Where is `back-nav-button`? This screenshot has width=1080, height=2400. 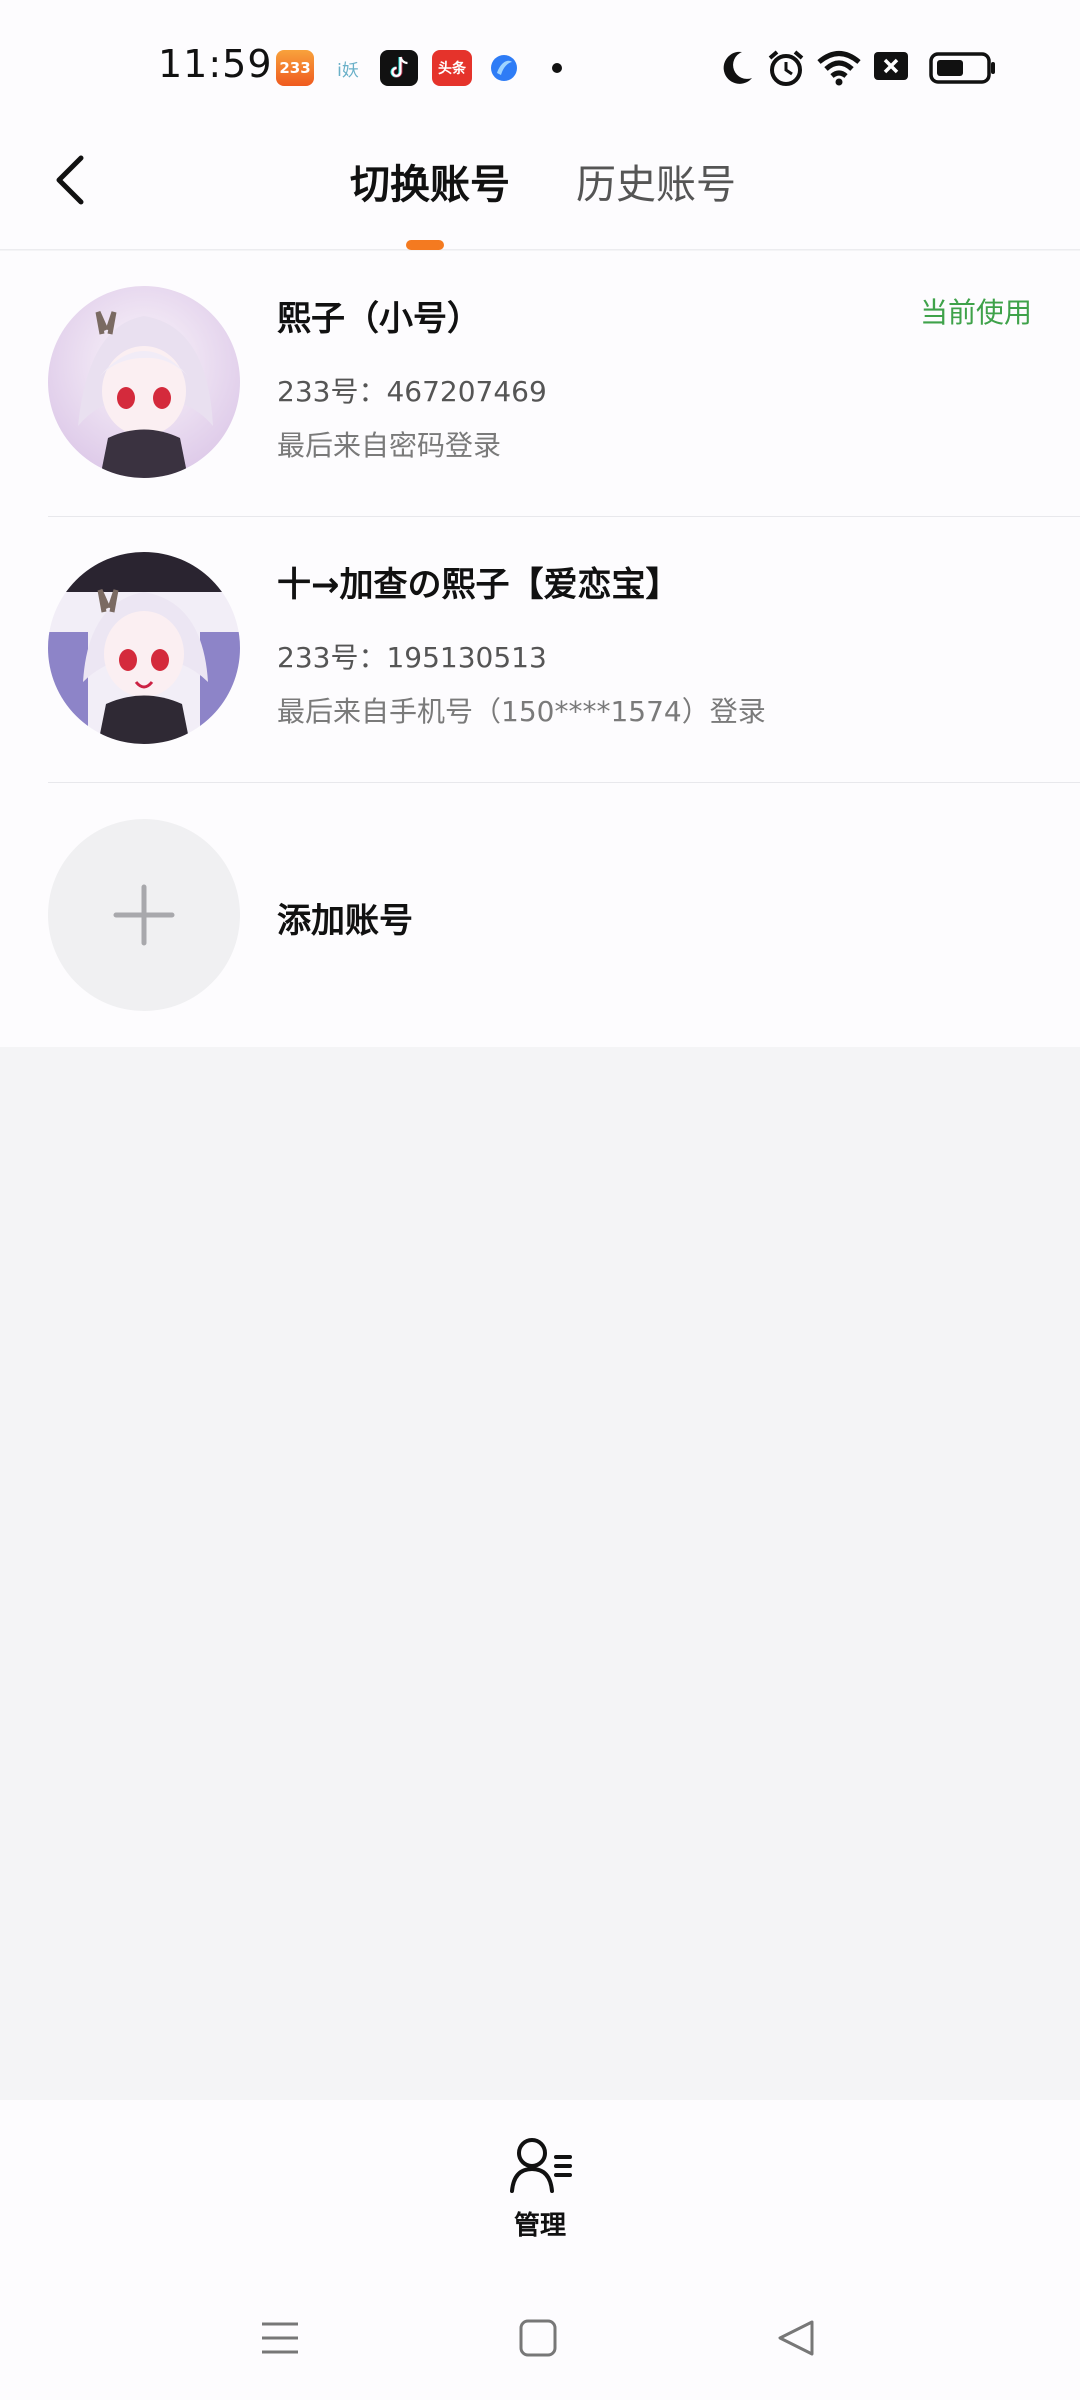
back-nav-button is located at coordinates (796, 2338).